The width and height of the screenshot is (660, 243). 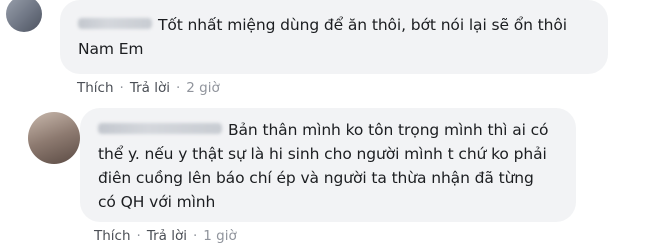 I want to click on comment-time: 2 giờ, so click(x=202, y=88).